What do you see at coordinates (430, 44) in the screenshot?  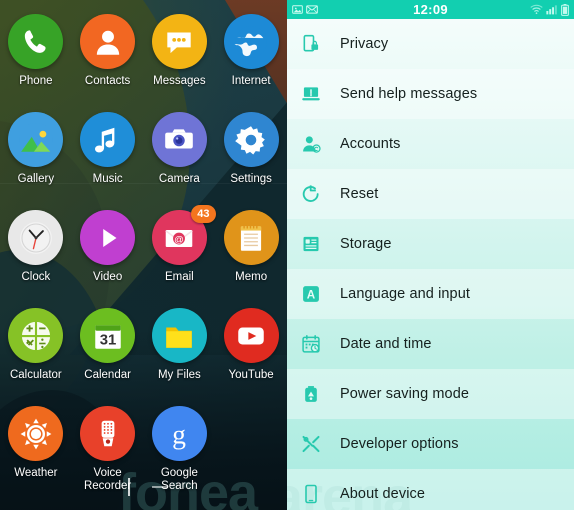 I see `settings-row-privacy: Privacy` at bounding box center [430, 44].